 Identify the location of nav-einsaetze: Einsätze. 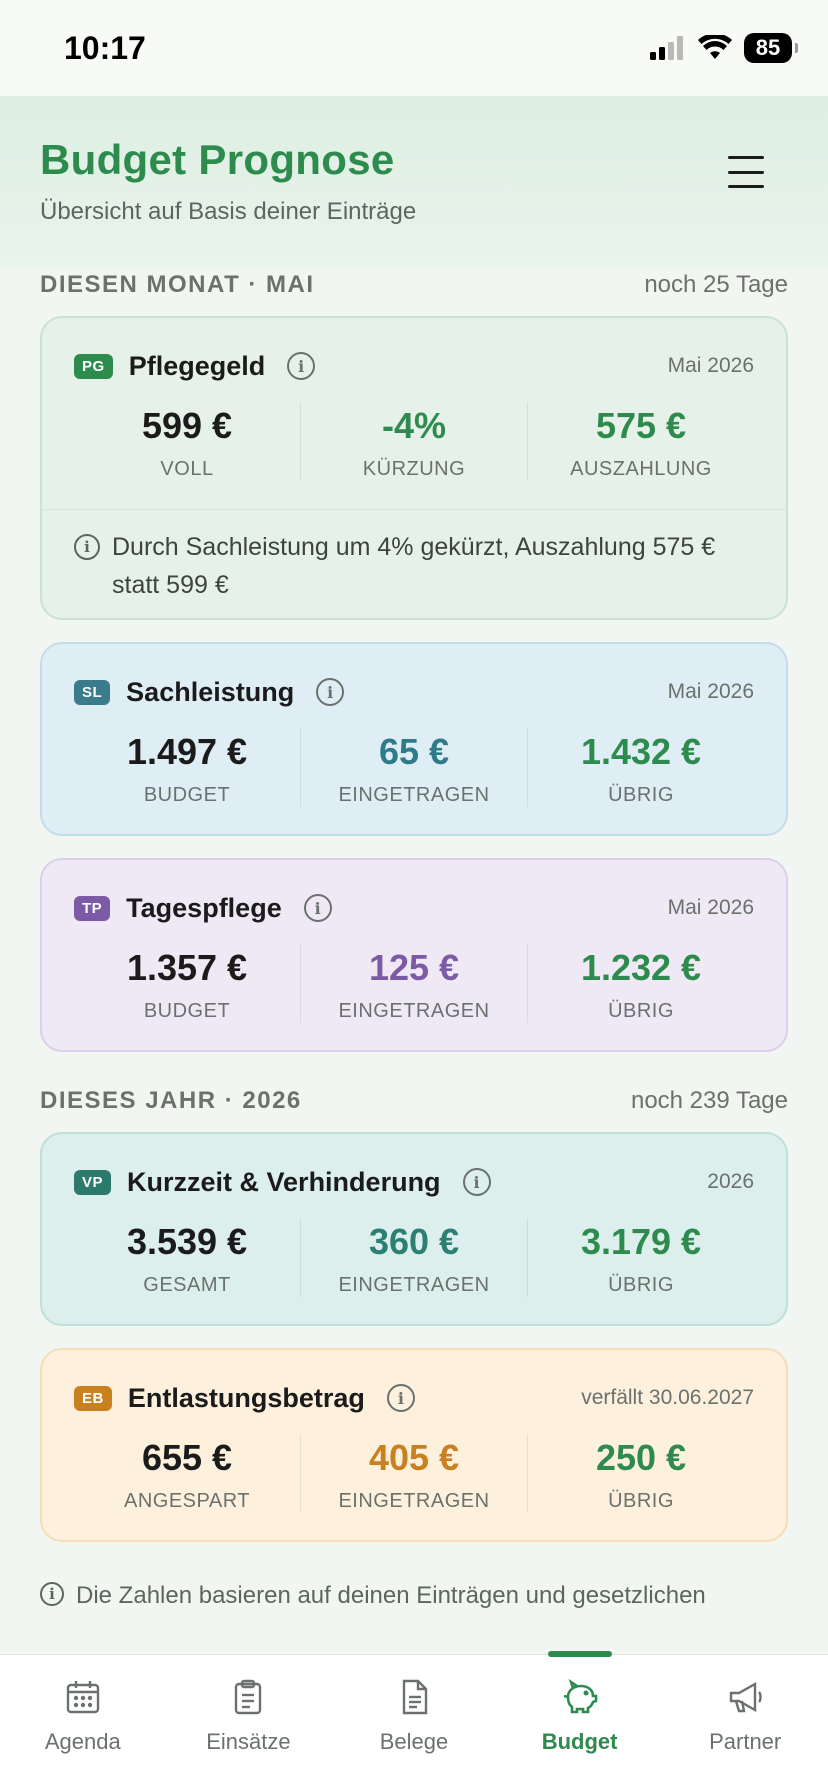
(249, 1723).